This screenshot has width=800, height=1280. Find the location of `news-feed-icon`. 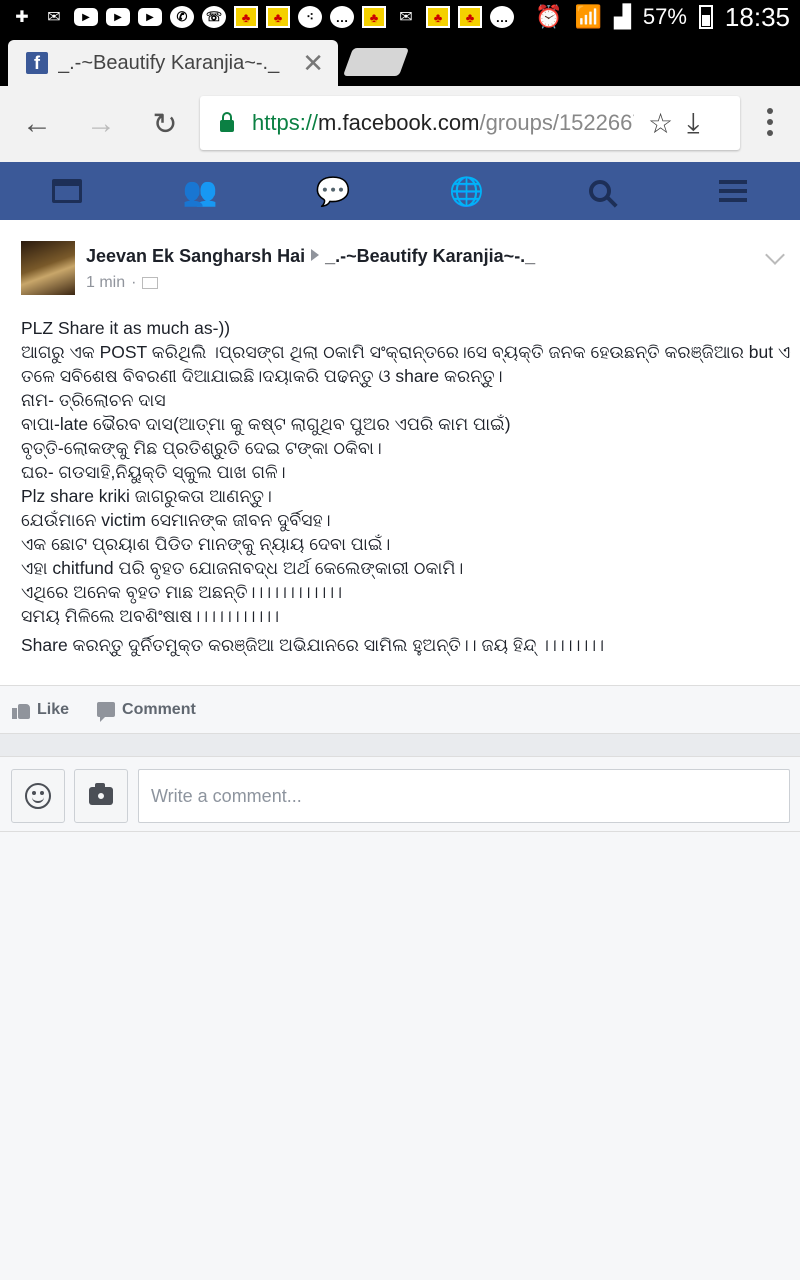

news-feed-icon is located at coordinates (66, 191).